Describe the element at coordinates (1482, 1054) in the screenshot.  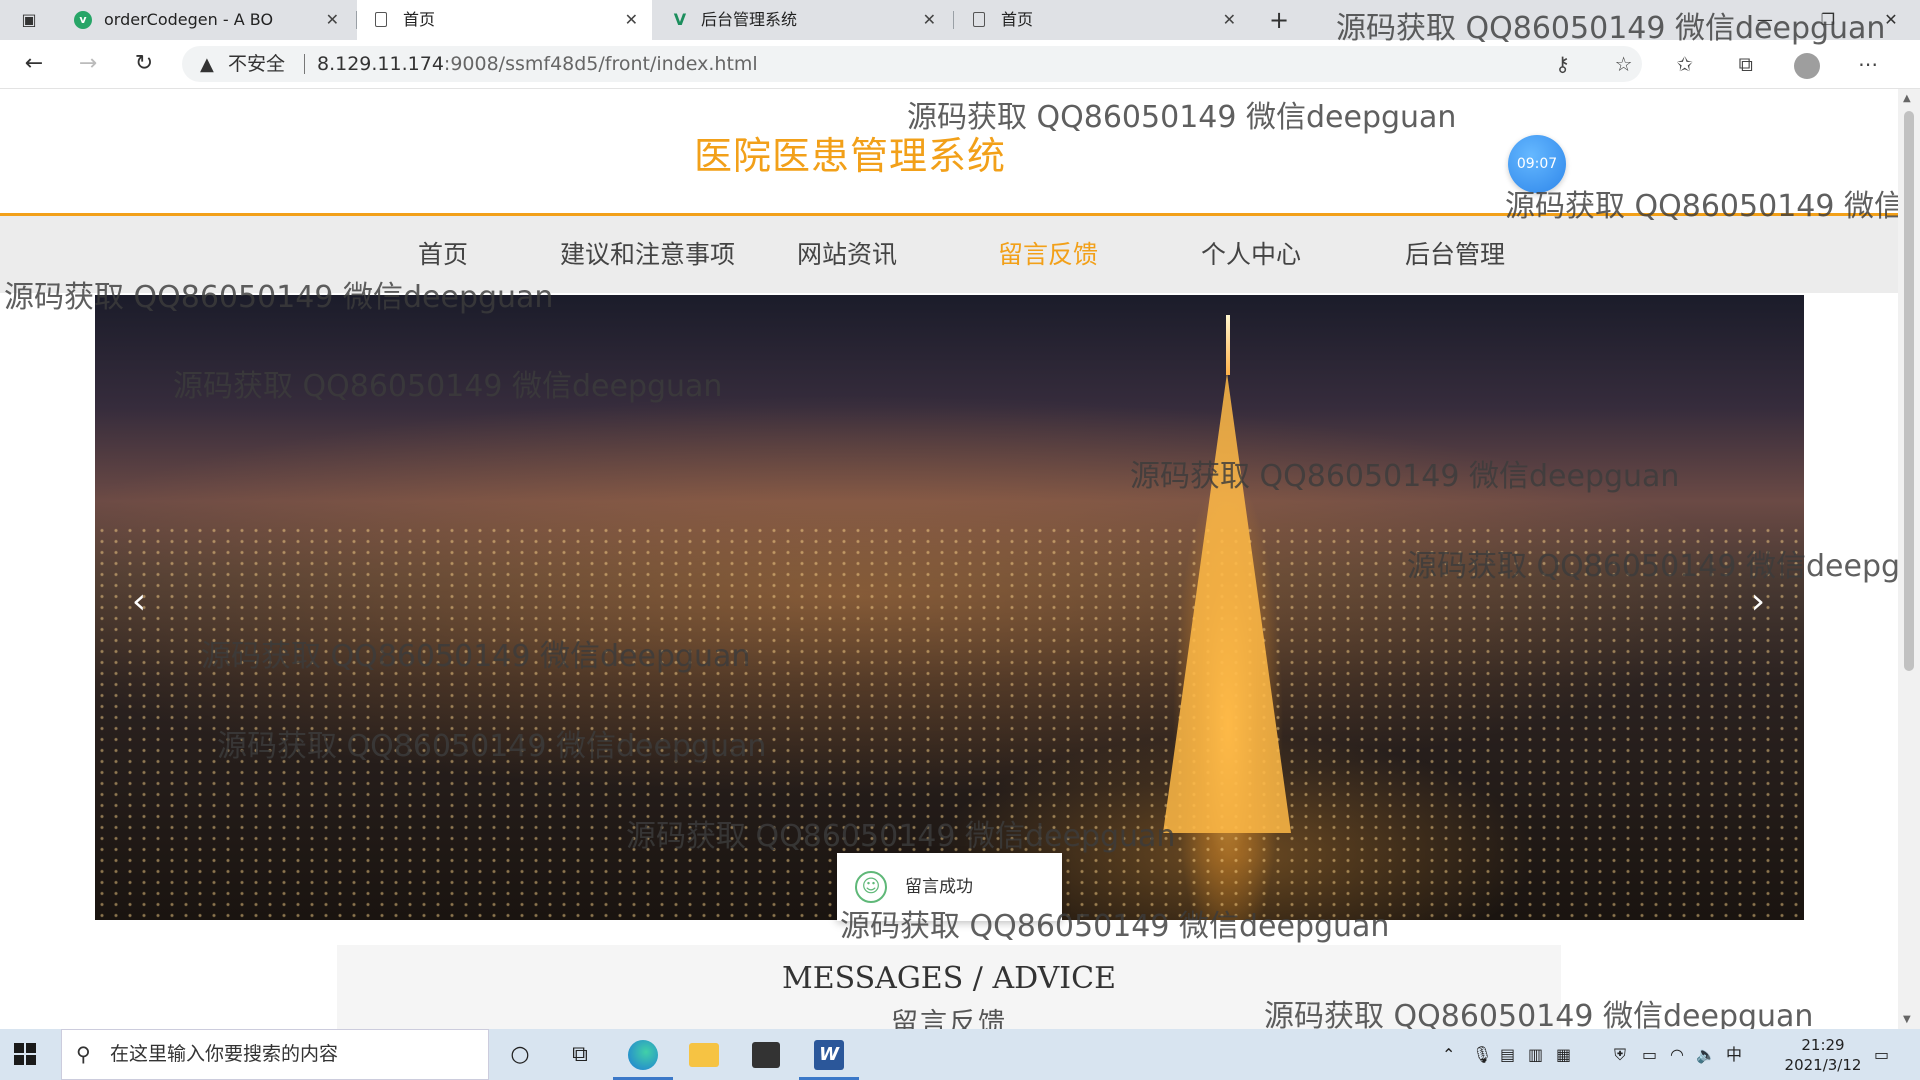
I see `microphone-icon: 🎙` at that location.